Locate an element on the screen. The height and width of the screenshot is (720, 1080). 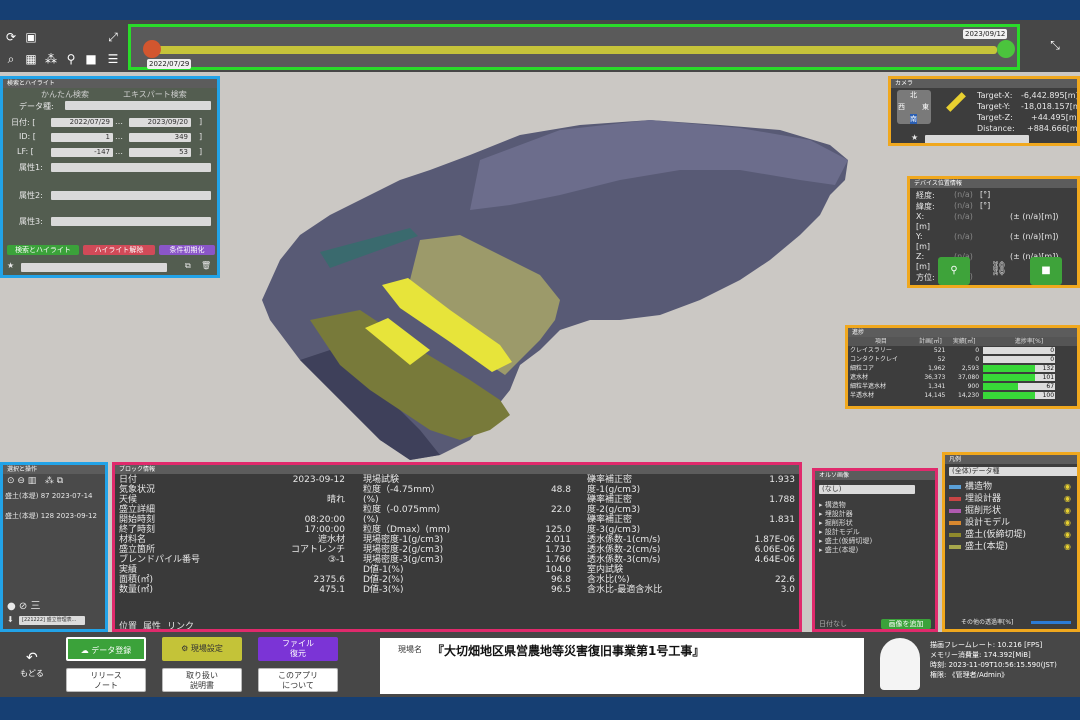
ortho-item: ▸ 盛土(仮締切堤) is located at coordinates (877, 541).